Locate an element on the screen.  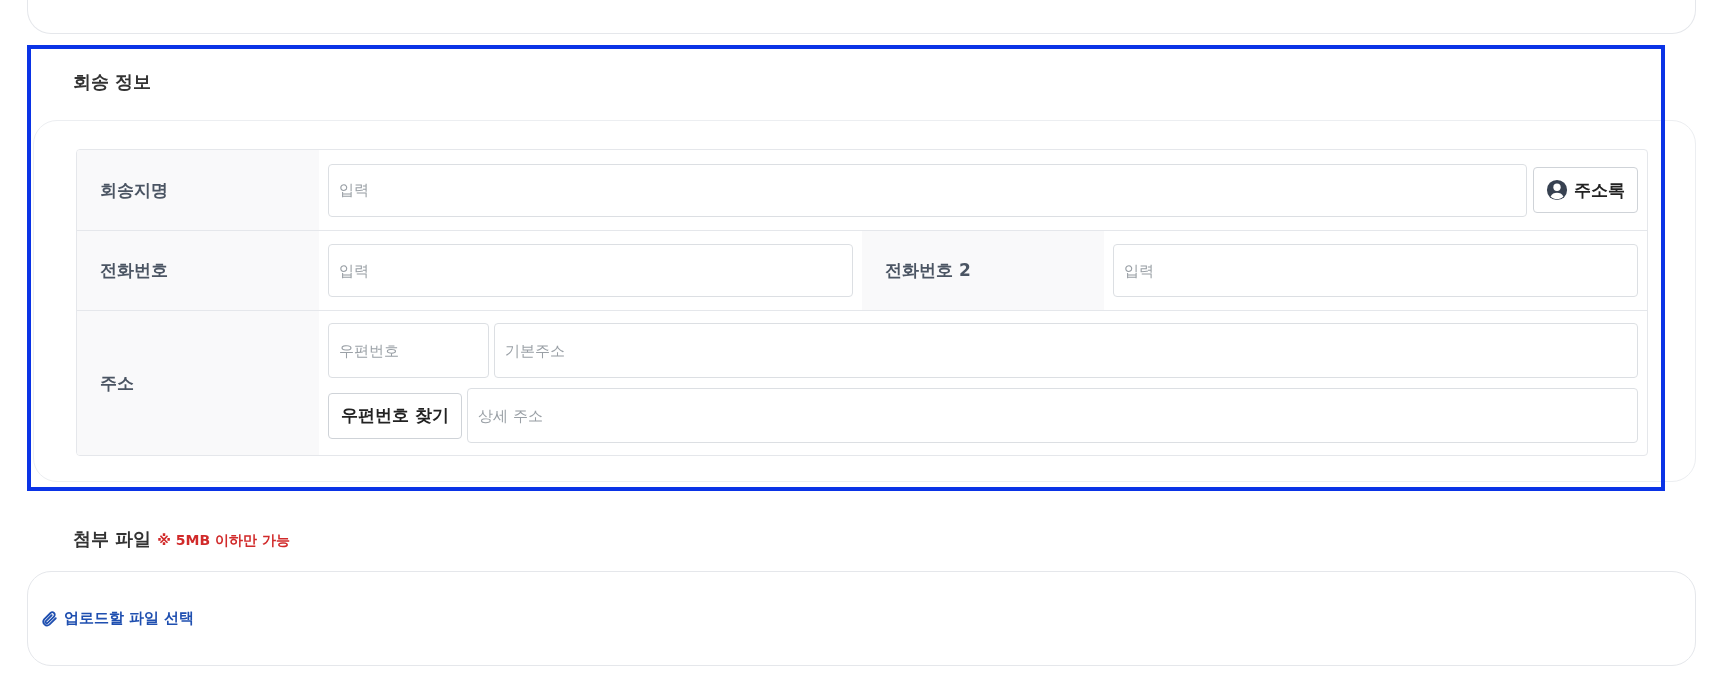
user-circle-icon is located at coordinates (1557, 190).